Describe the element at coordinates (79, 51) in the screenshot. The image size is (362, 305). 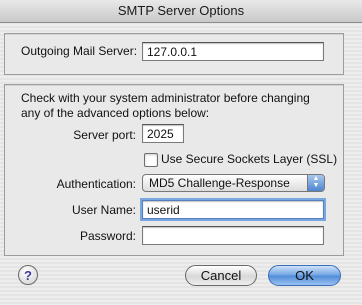
I see `outgoing-server-label: Outgoing Mail Server:` at that location.